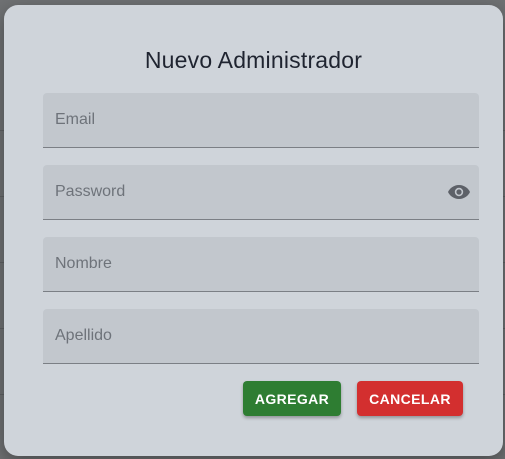  I want to click on apellido-field, so click(261, 336).